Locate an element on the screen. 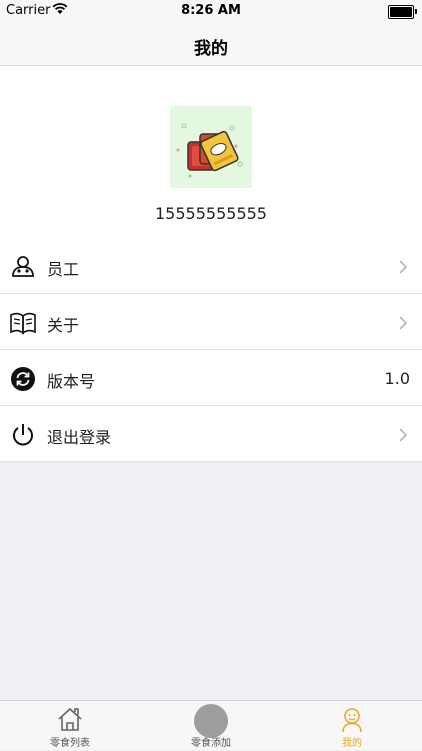 This screenshot has height=751, width=422. tab-snack-add: 零食添加 is located at coordinates (211, 726).